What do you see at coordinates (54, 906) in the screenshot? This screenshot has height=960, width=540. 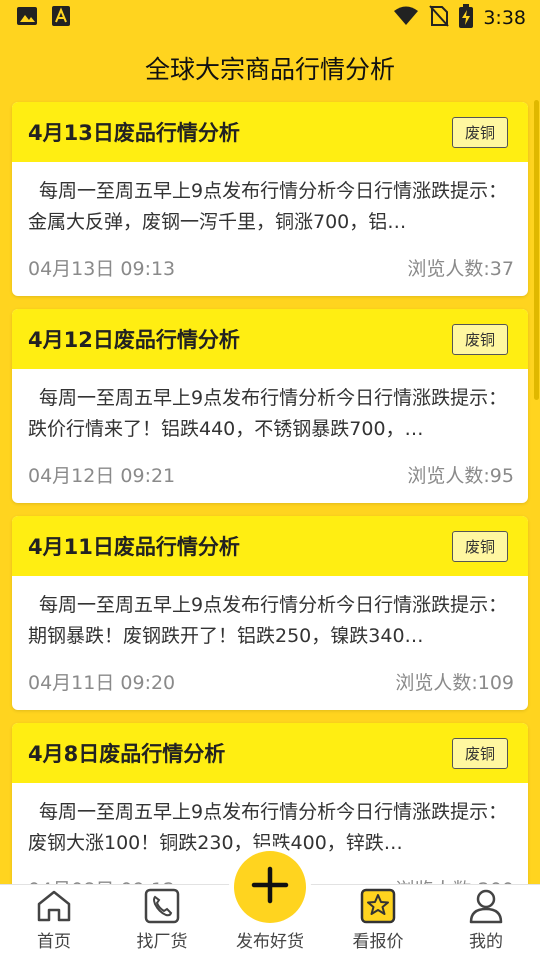 I see `home-icon` at bounding box center [54, 906].